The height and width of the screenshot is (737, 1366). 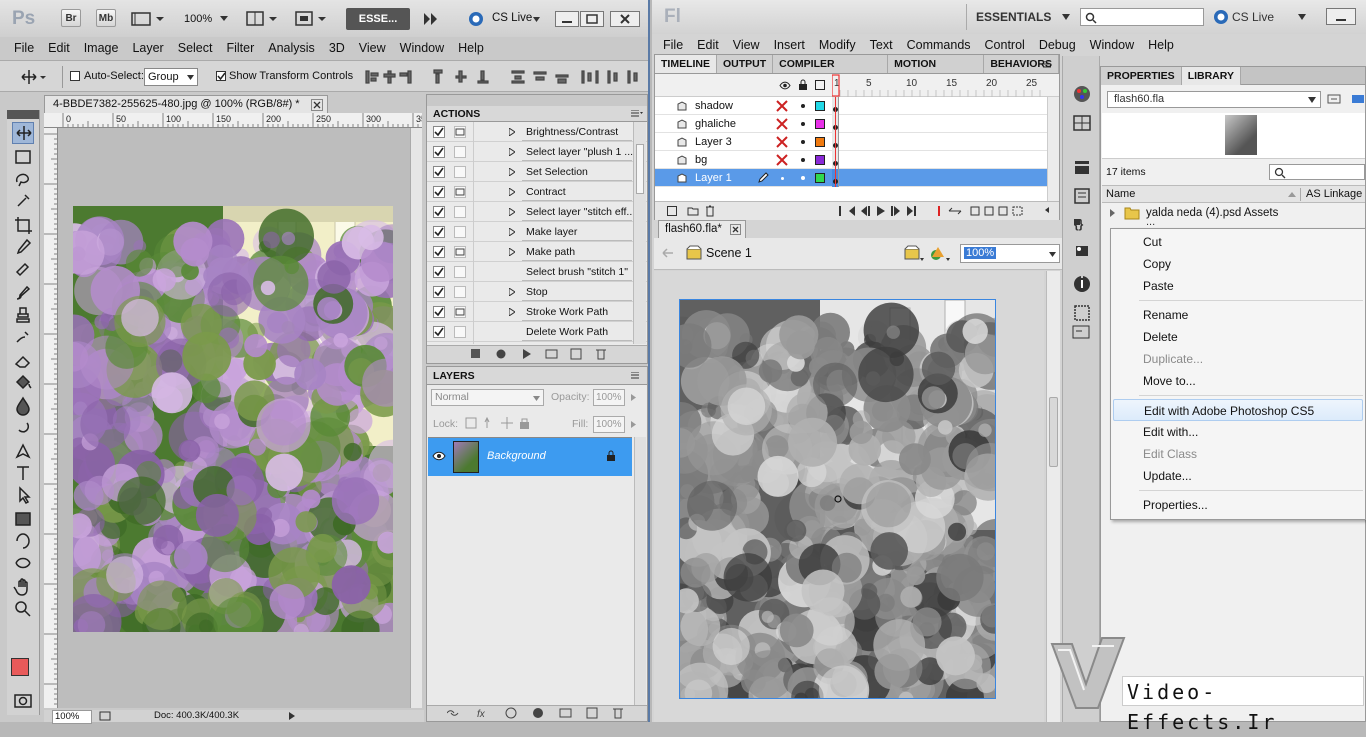 What do you see at coordinates (233, 419) in the screenshot?
I see `ps-lilac-photo` at bounding box center [233, 419].